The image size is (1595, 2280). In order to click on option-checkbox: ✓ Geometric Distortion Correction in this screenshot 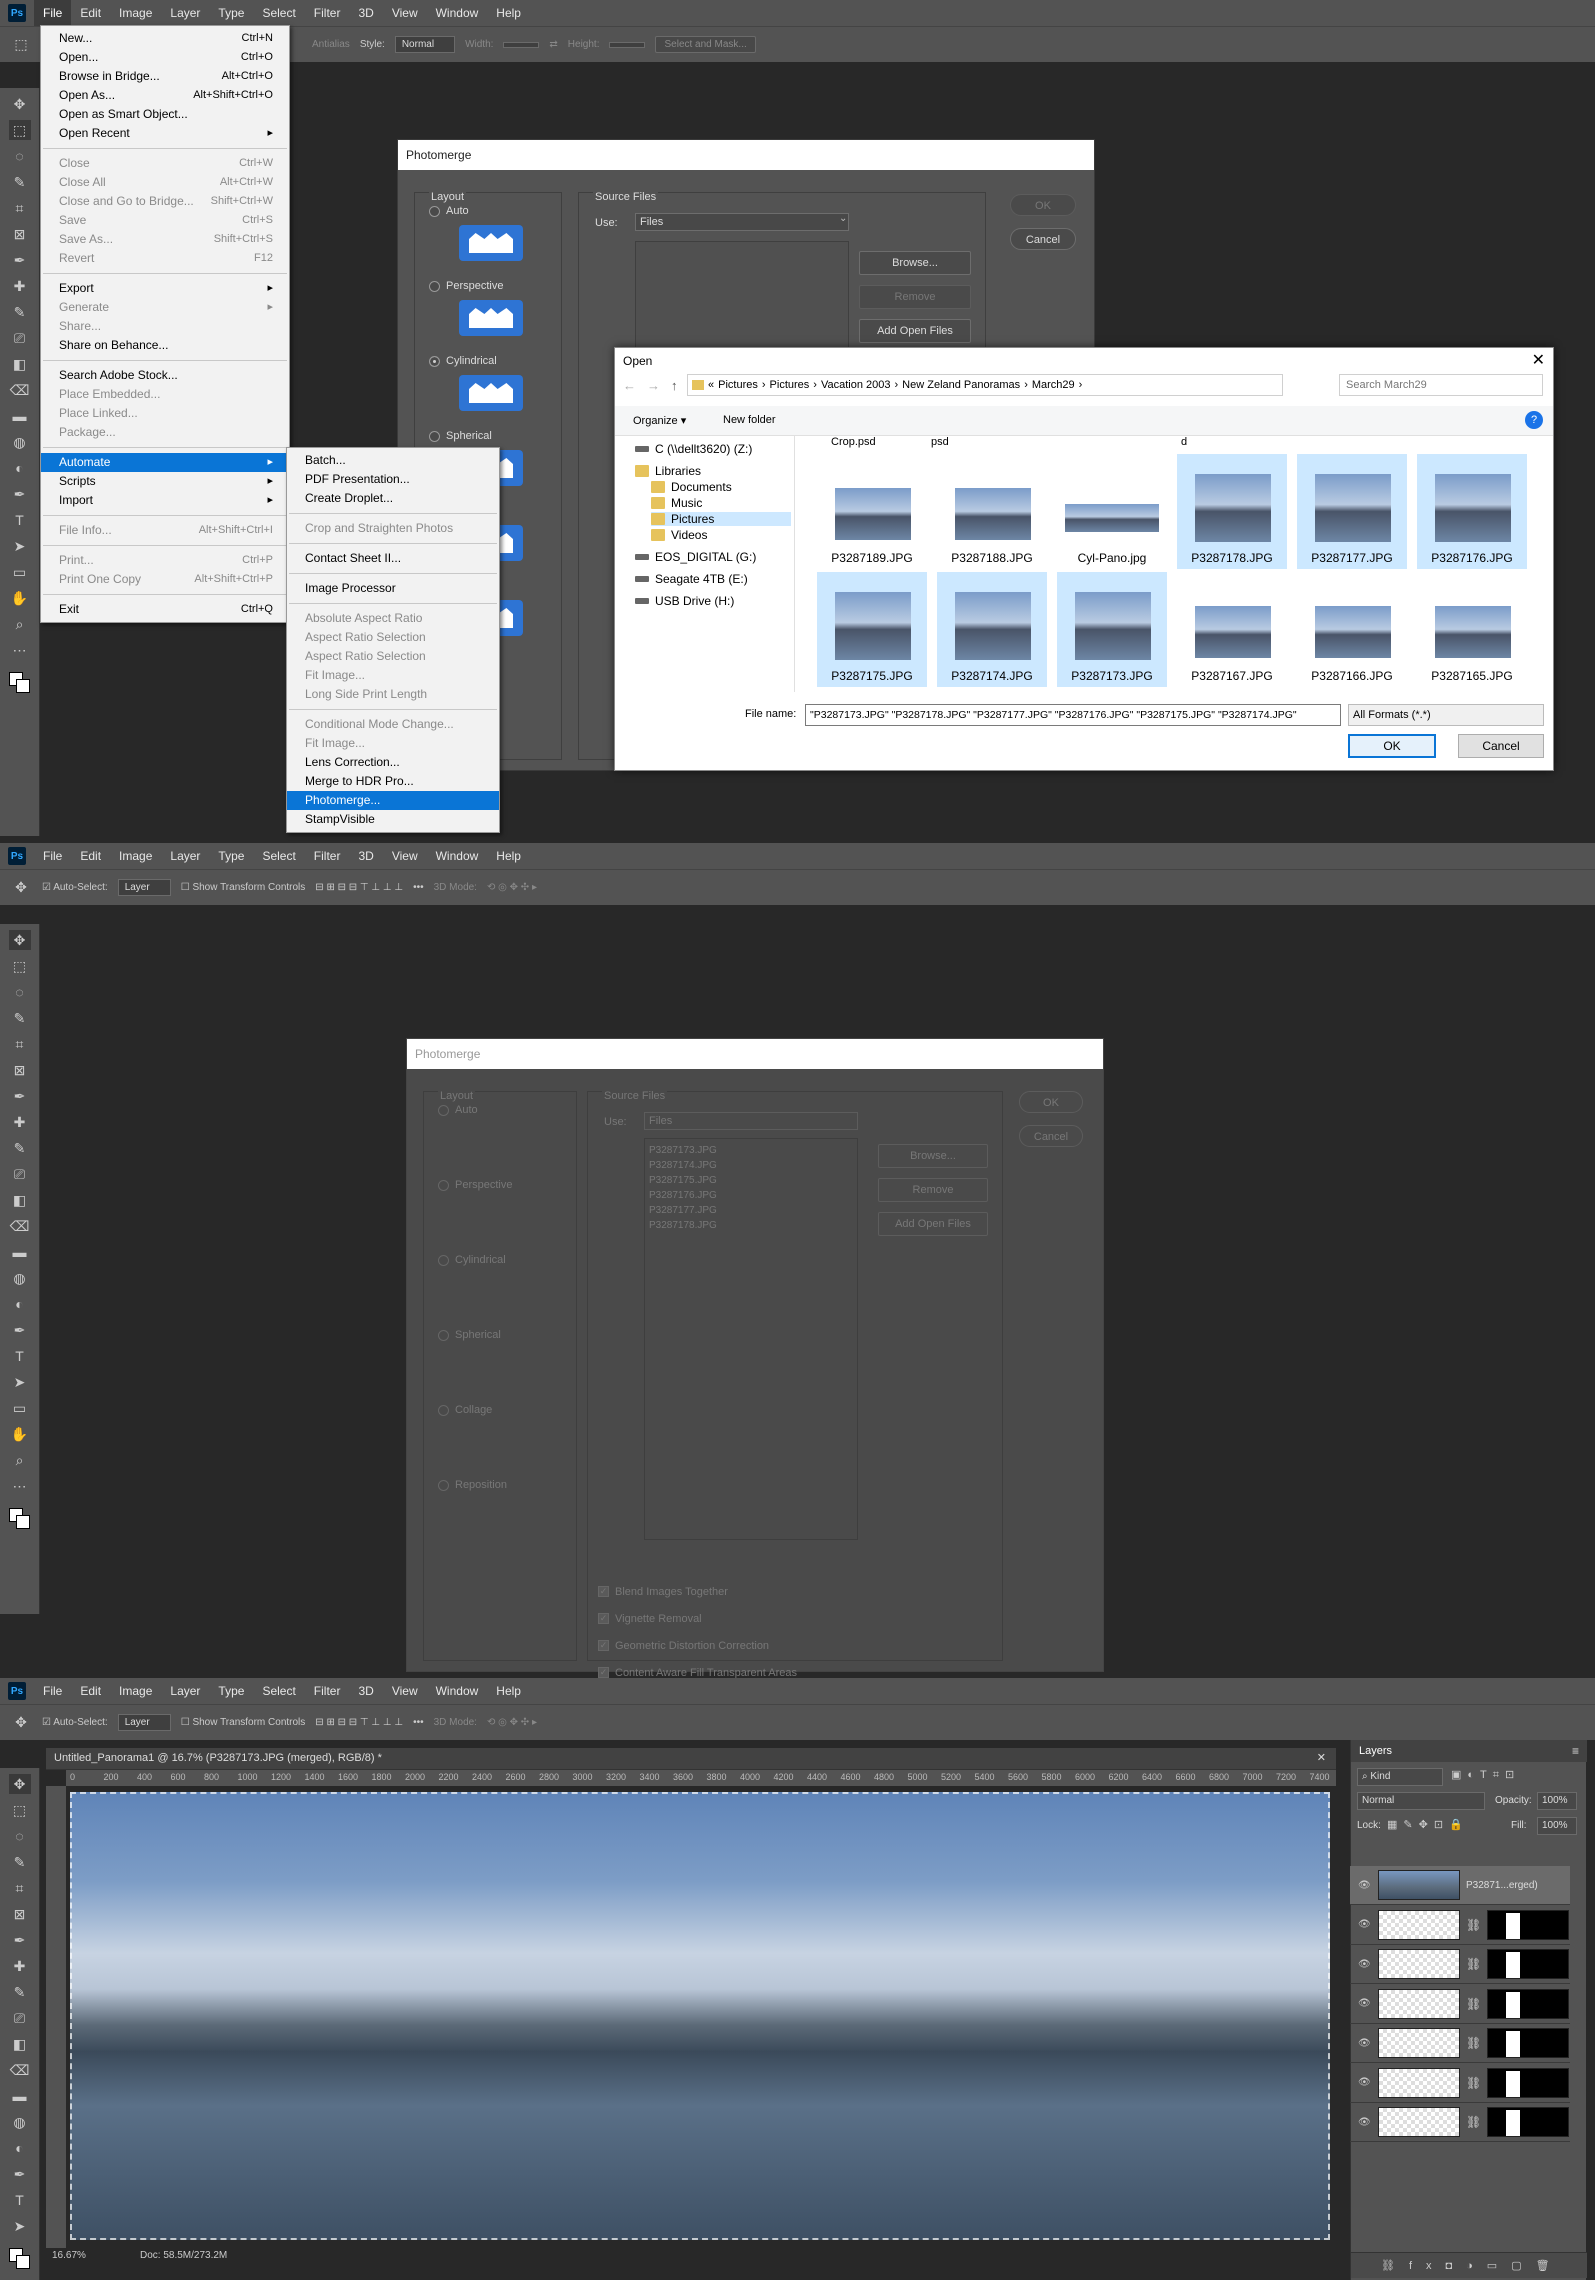, I will do `click(697, 1645)`.